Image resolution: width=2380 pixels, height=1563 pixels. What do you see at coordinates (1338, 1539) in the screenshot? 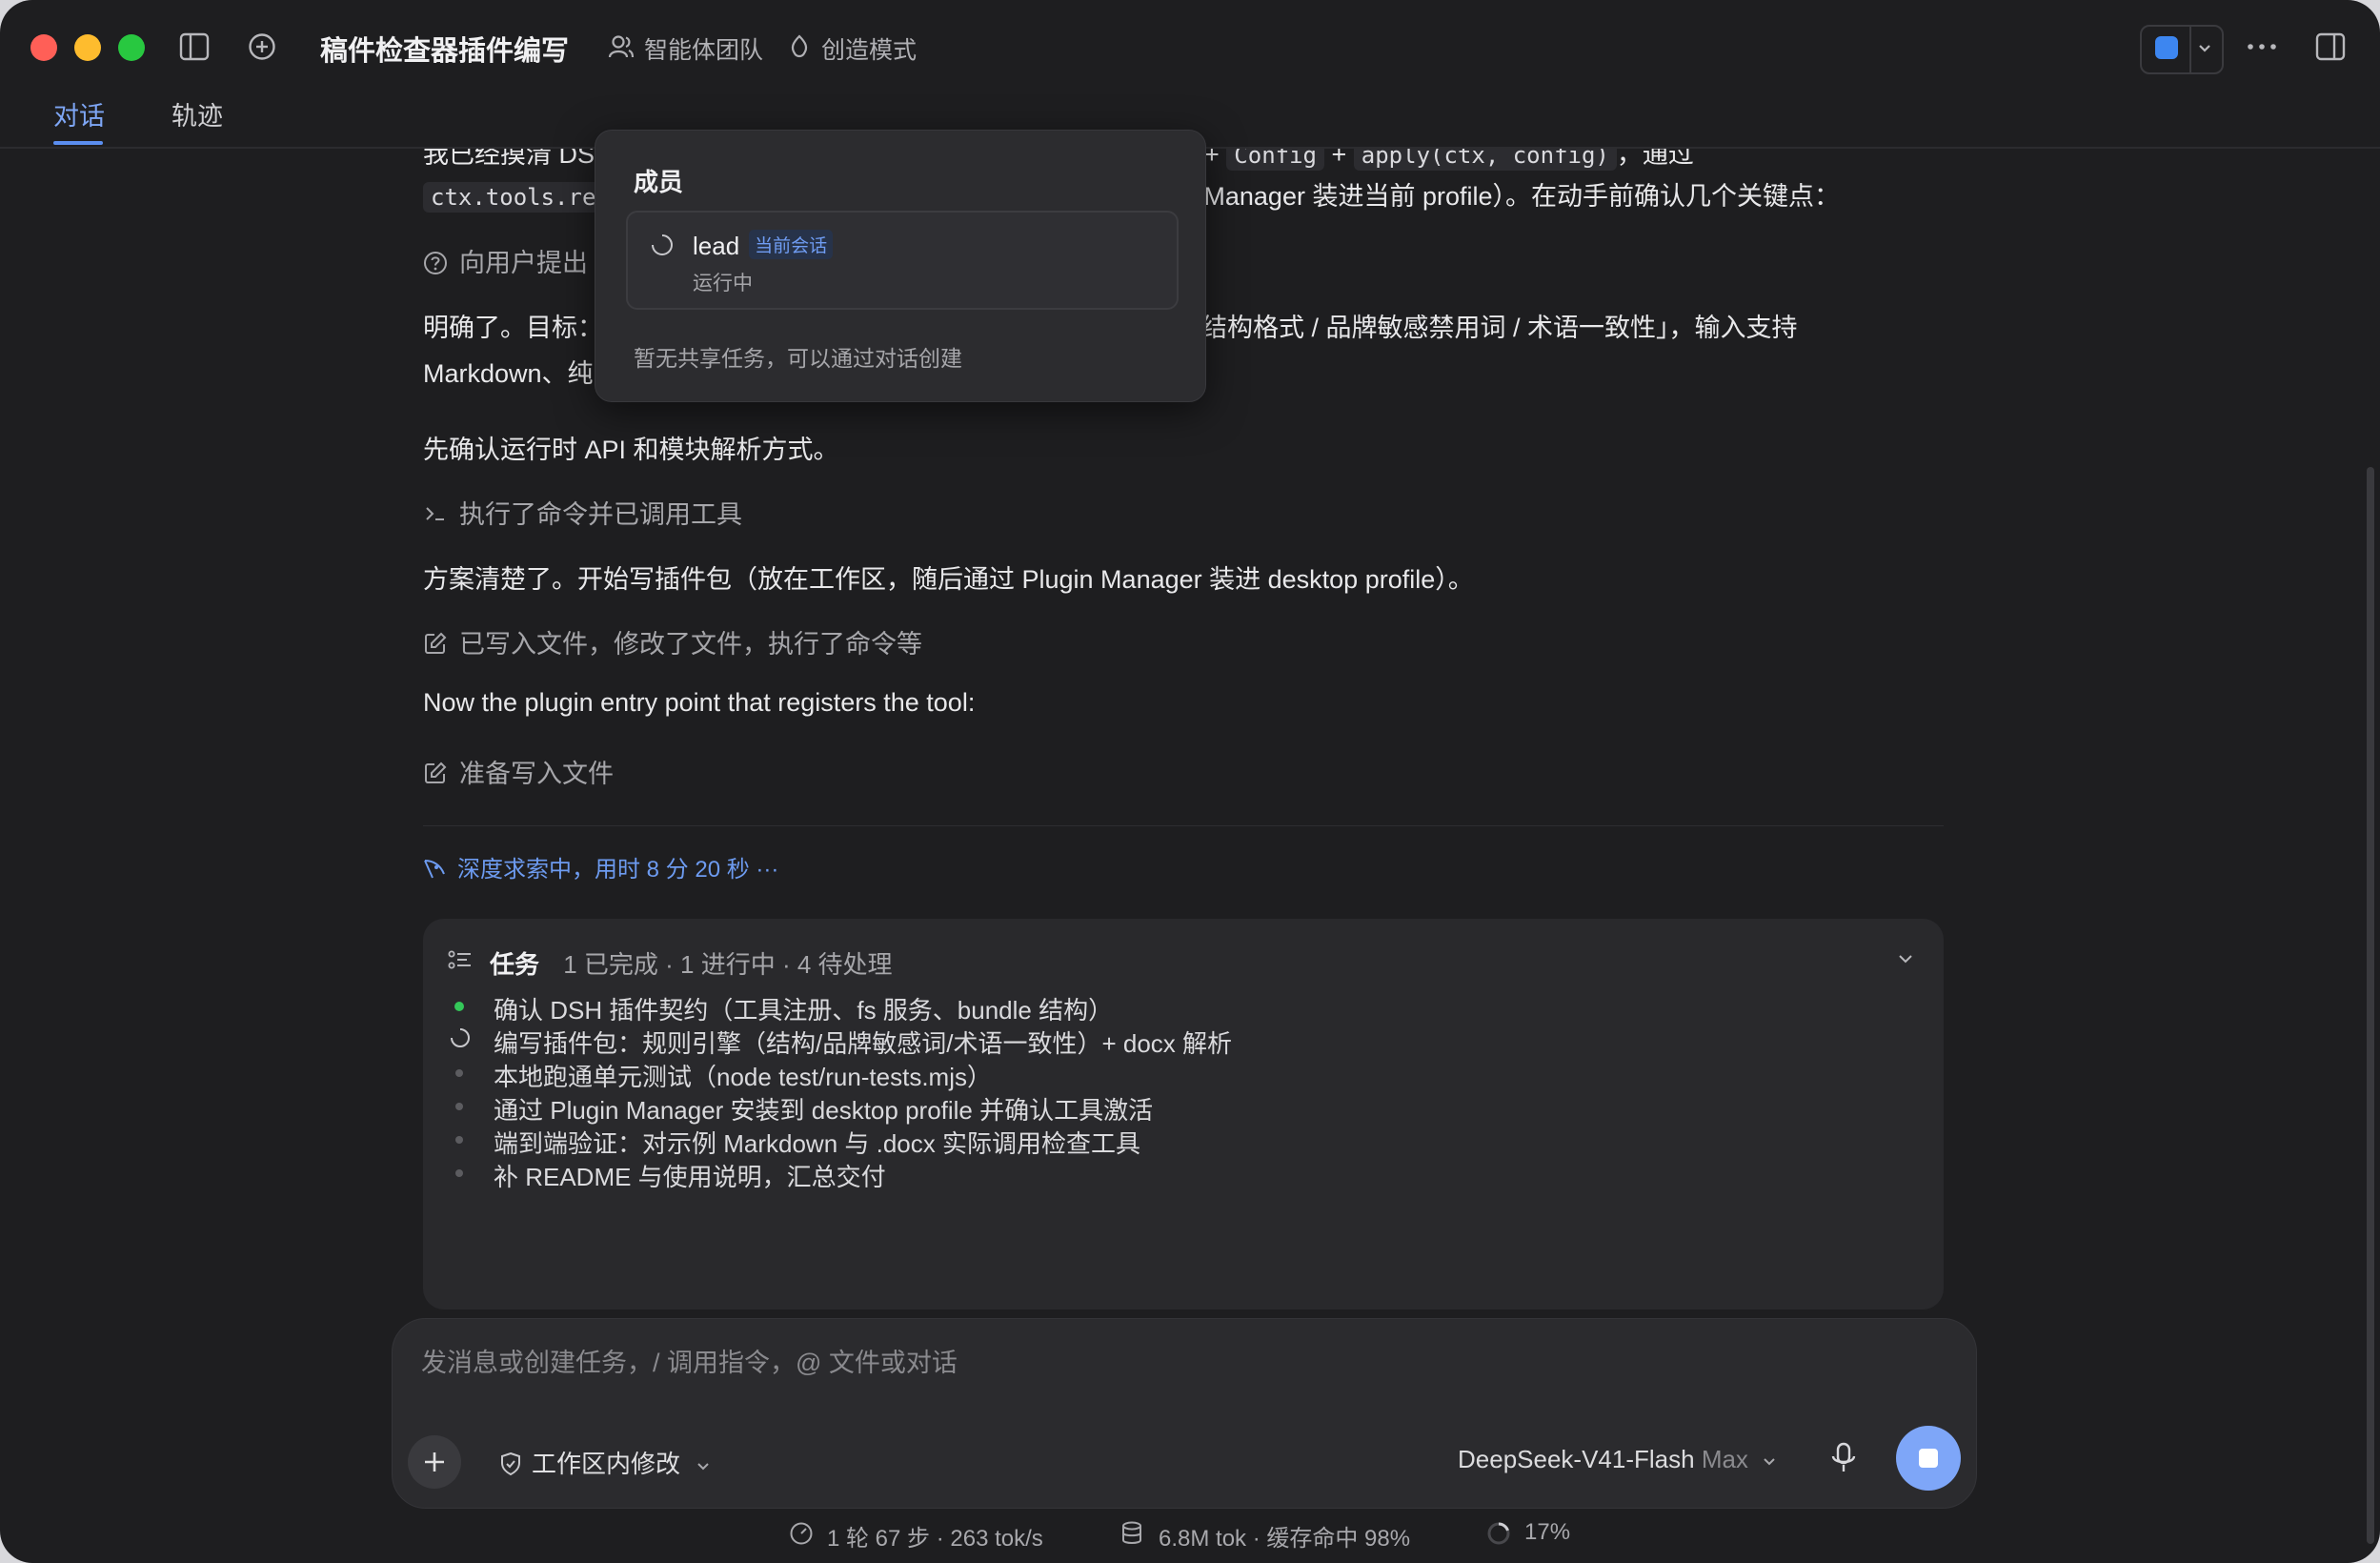
I see `cache-text: 缓存命中 98%` at bounding box center [1338, 1539].